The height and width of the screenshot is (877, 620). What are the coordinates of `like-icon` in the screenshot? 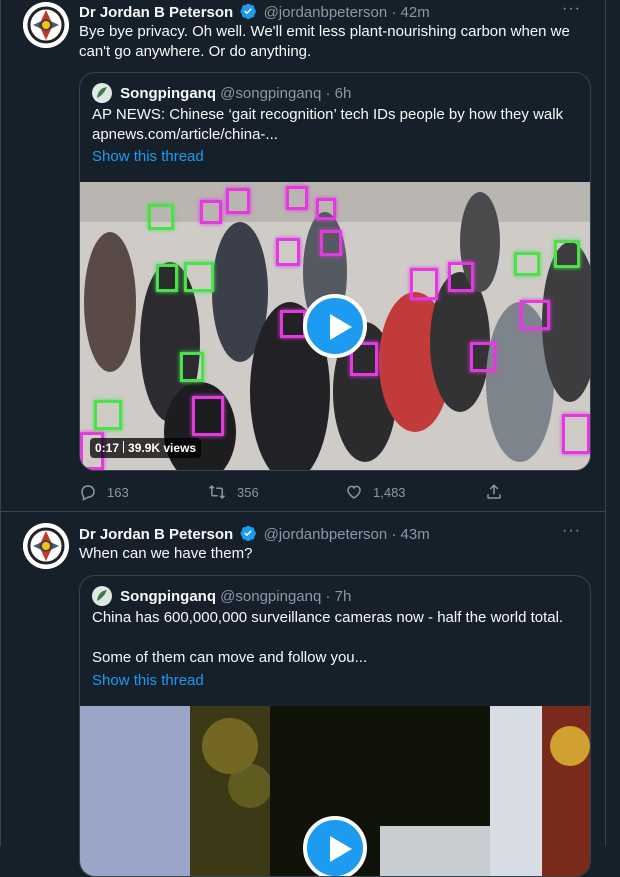 It's located at (354, 492).